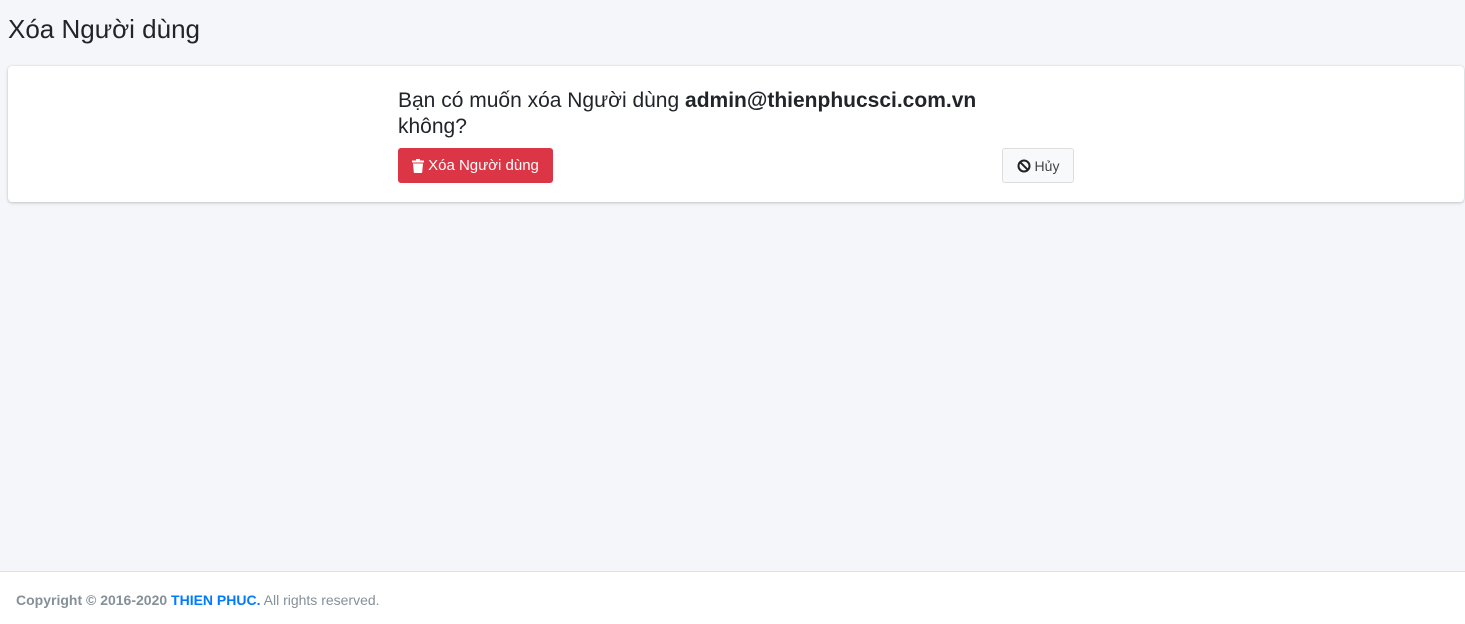 The image size is (1465, 624). What do you see at coordinates (1047, 165) in the screenshot?
I see `cancel-label: Hủy` at bounding box center [1047, 165].